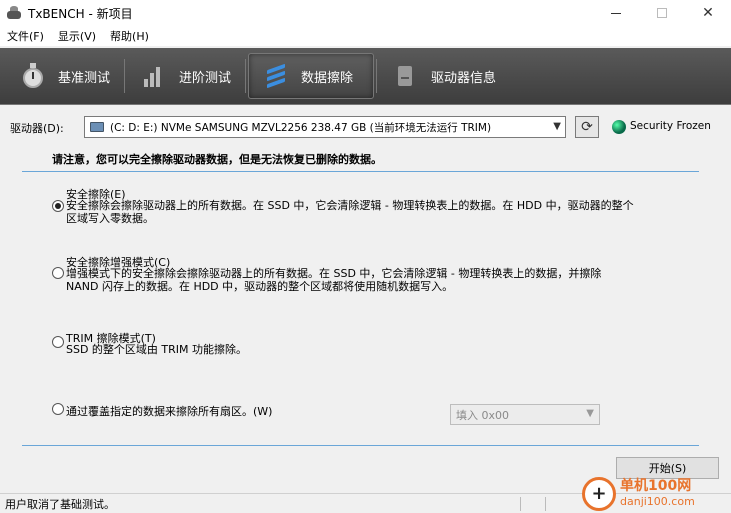 Image resolution: width=731 pixels, height=513 pixels. I want to click on refresh-icon: ⟳, so click(587, 127).